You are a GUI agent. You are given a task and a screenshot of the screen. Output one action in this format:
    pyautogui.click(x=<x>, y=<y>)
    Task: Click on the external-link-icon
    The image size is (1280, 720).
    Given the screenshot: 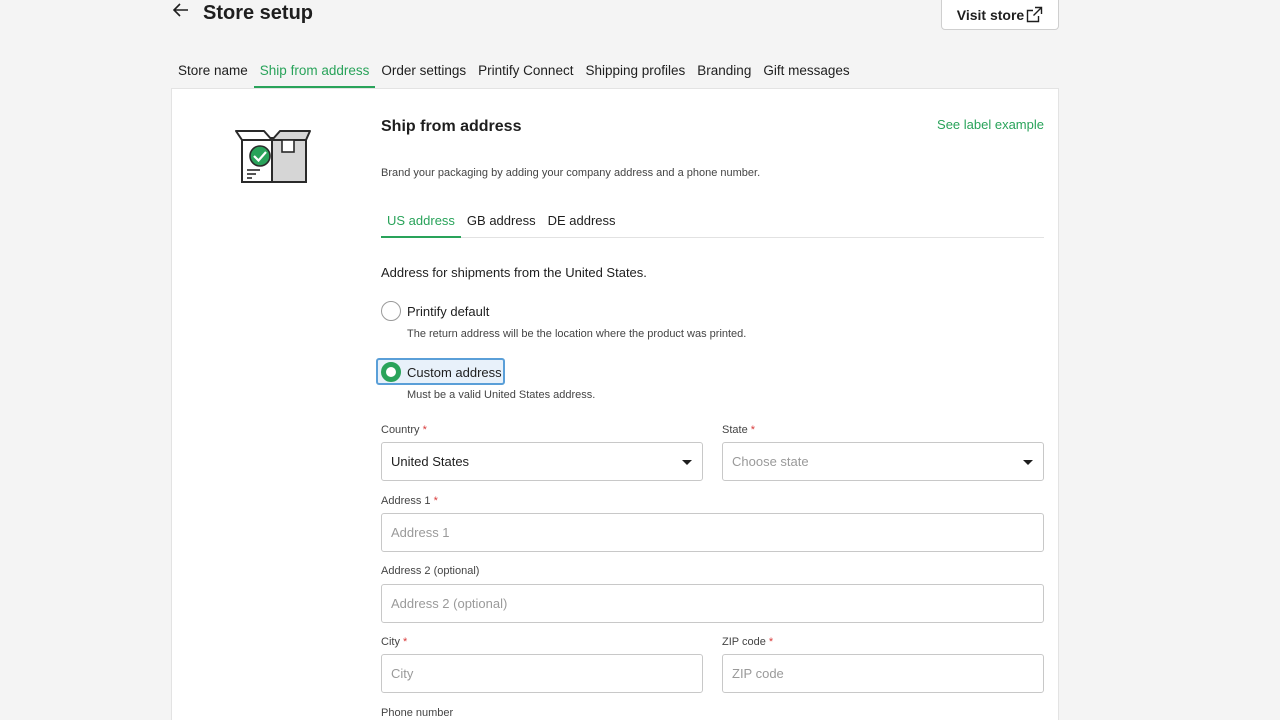 What is the action you would take?
    pyautogui.click(x=1035, y=14)
    